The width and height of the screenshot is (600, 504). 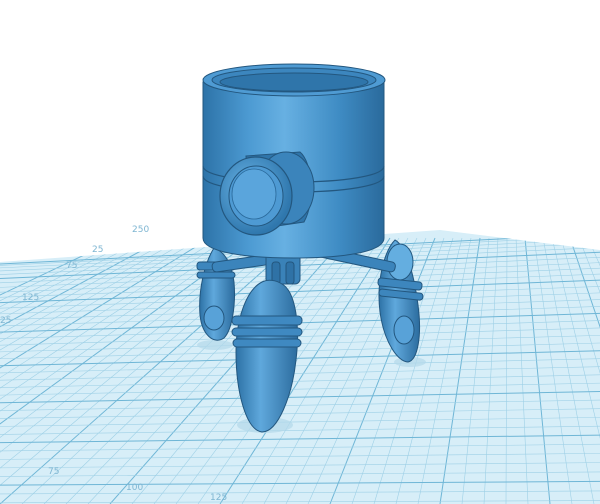 I want to click on ruler-tick-label: 100, so click(x=134, y=488).